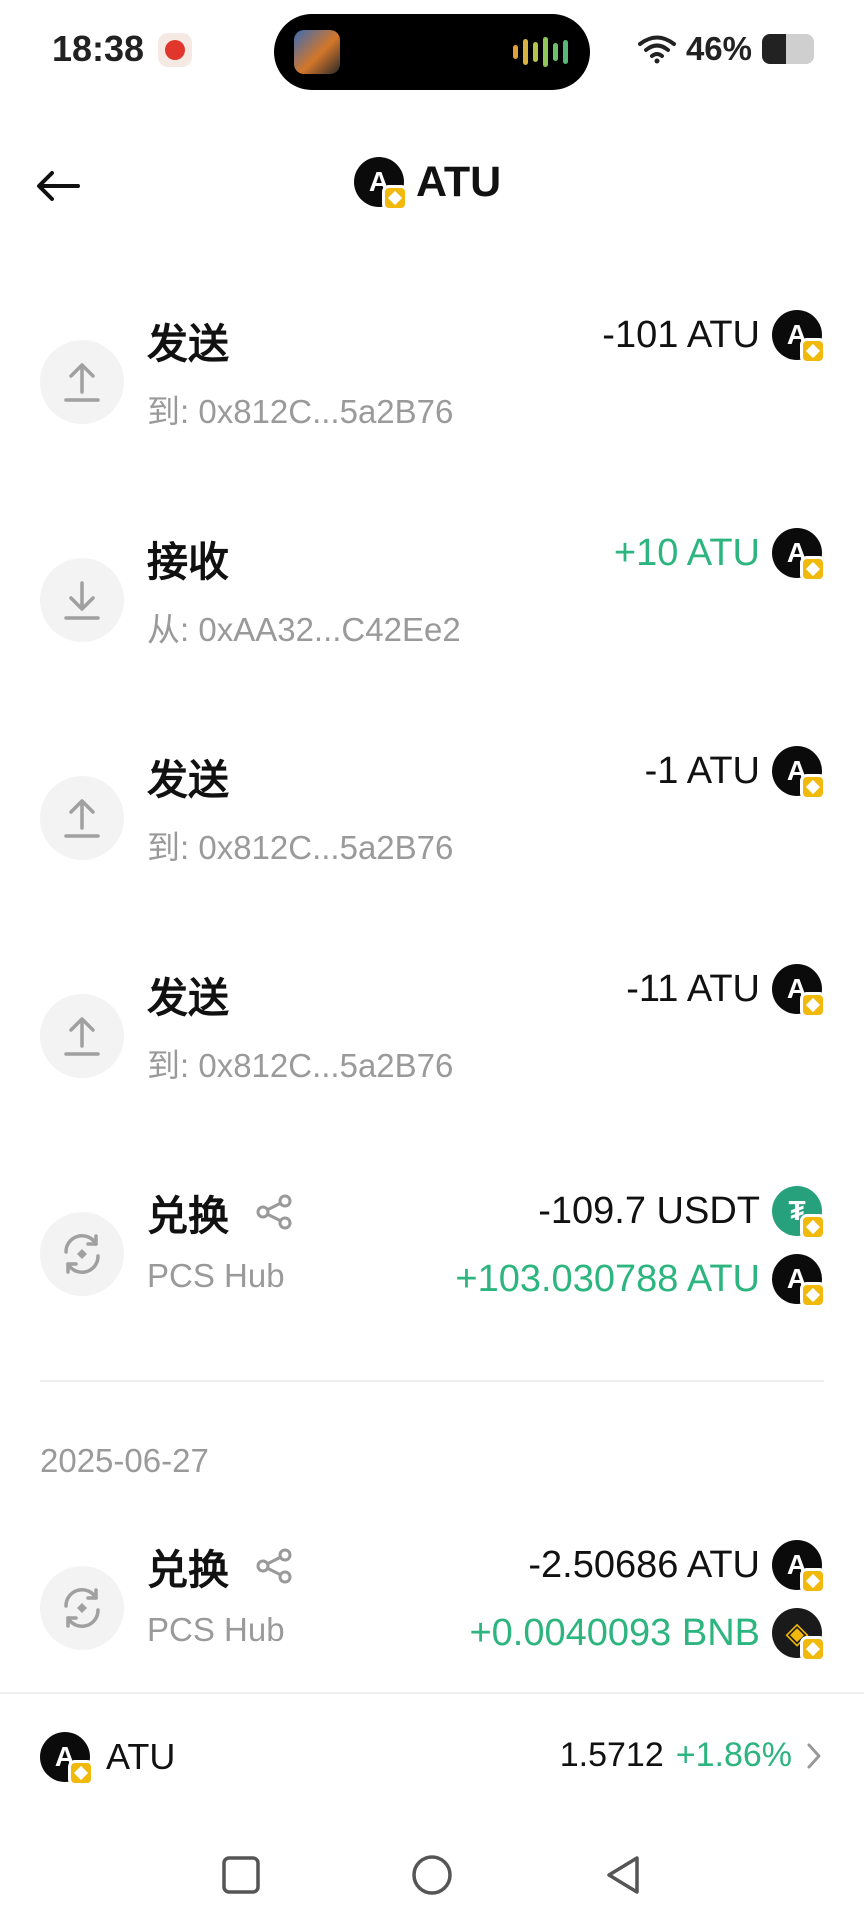 This screenshot has height=1920, width=864. What do you see at coordinates (681, 334) in the screenshot?
I see `transaction-amount: -101 ATU` at bounding box center [681, 334].